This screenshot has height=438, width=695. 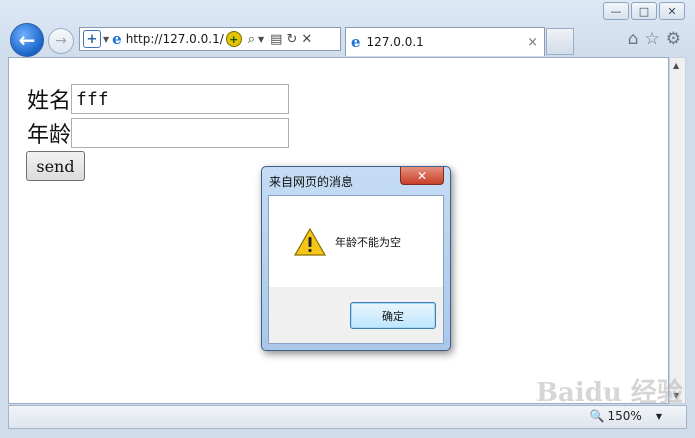 I want to click on search-dropdown-icon: ▼, so click(x=261, y=39).